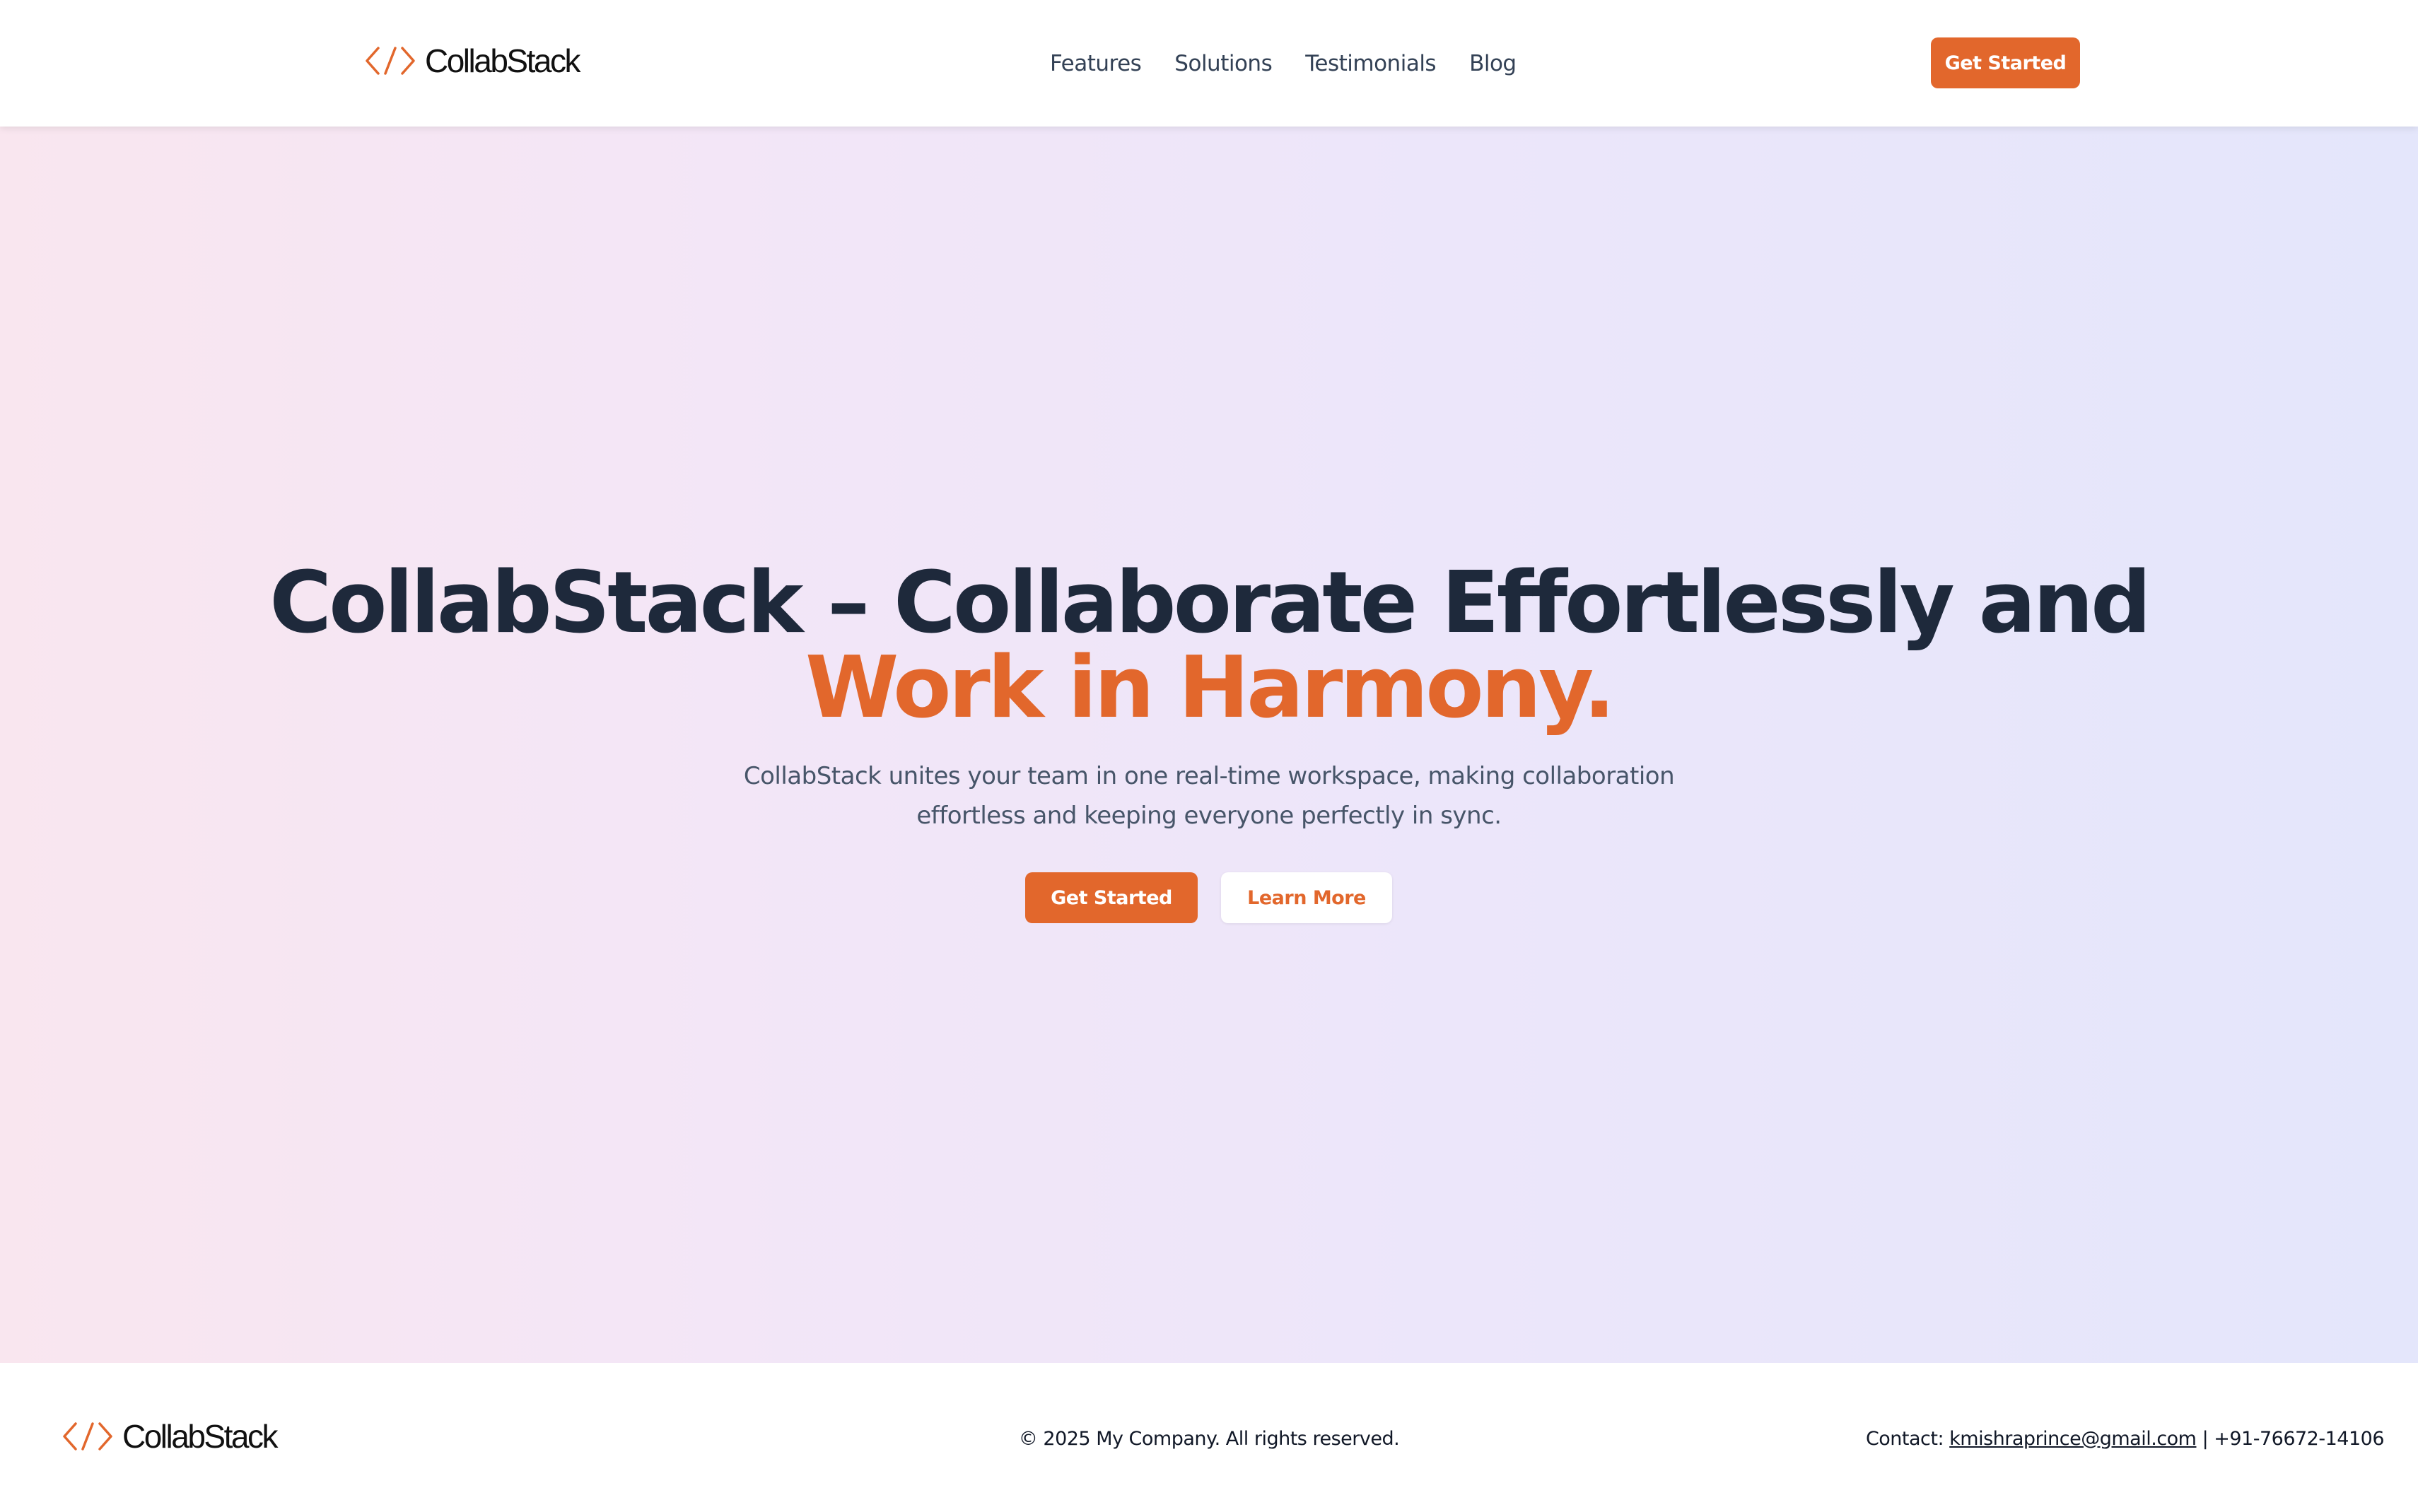 The width and height of the screenshot is (2418, 1512). I want to click on header-logo: CollabStack, so click(472, 61).